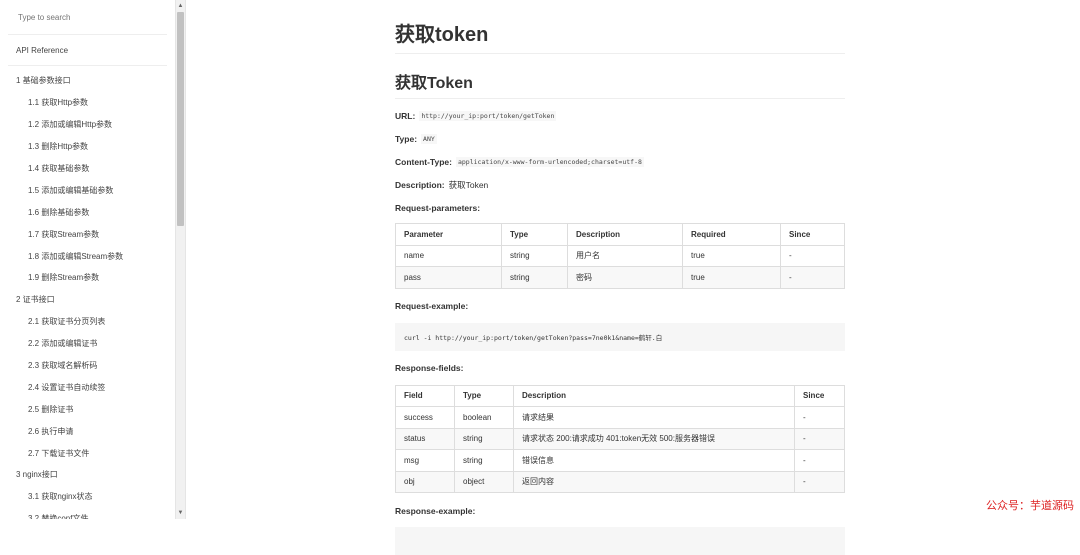 The image size is (1080, 555). I want to click on table-cell: success, so click(425, 417).